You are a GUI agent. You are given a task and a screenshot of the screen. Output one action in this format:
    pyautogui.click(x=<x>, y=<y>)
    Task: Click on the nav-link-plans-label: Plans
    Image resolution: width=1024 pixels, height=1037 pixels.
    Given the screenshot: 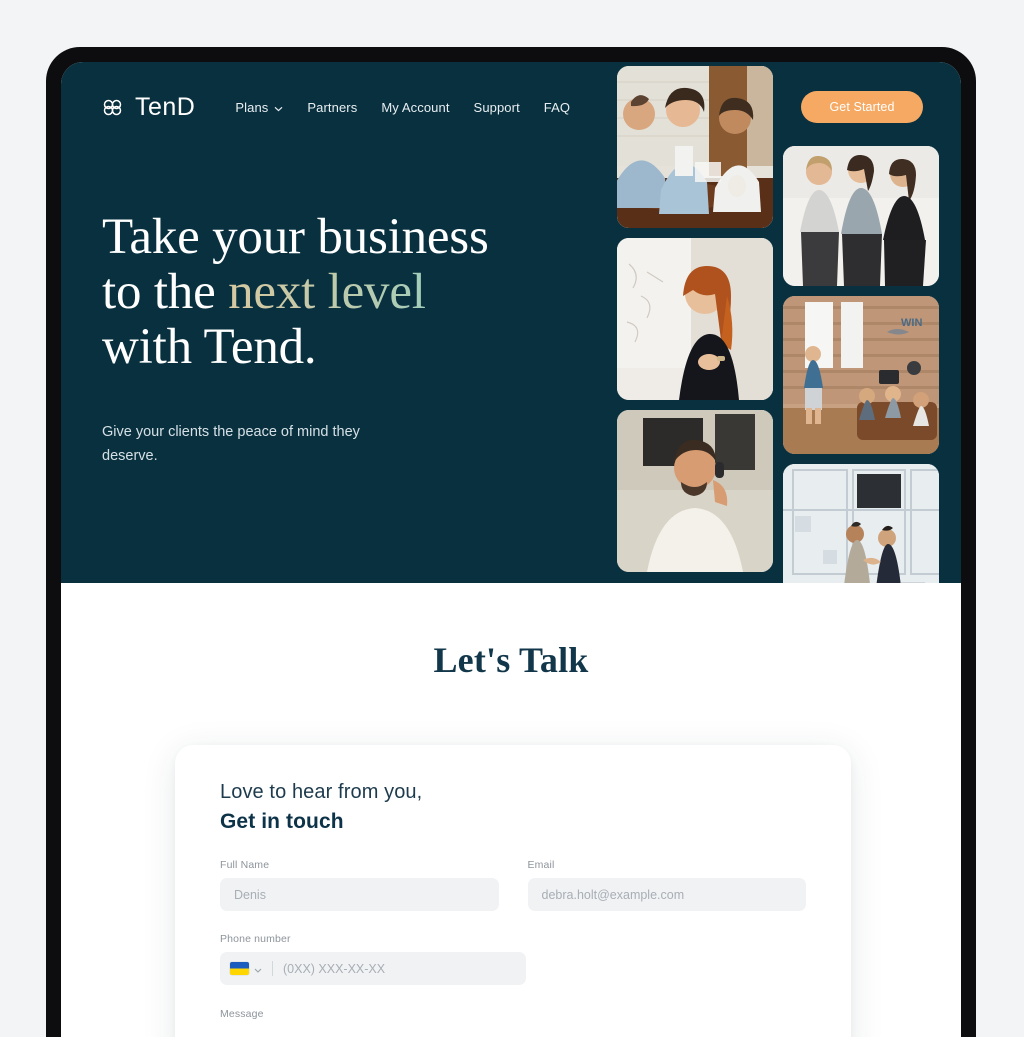 What is the action you would take?
    pyautogui.click(x=252, y=107)
    